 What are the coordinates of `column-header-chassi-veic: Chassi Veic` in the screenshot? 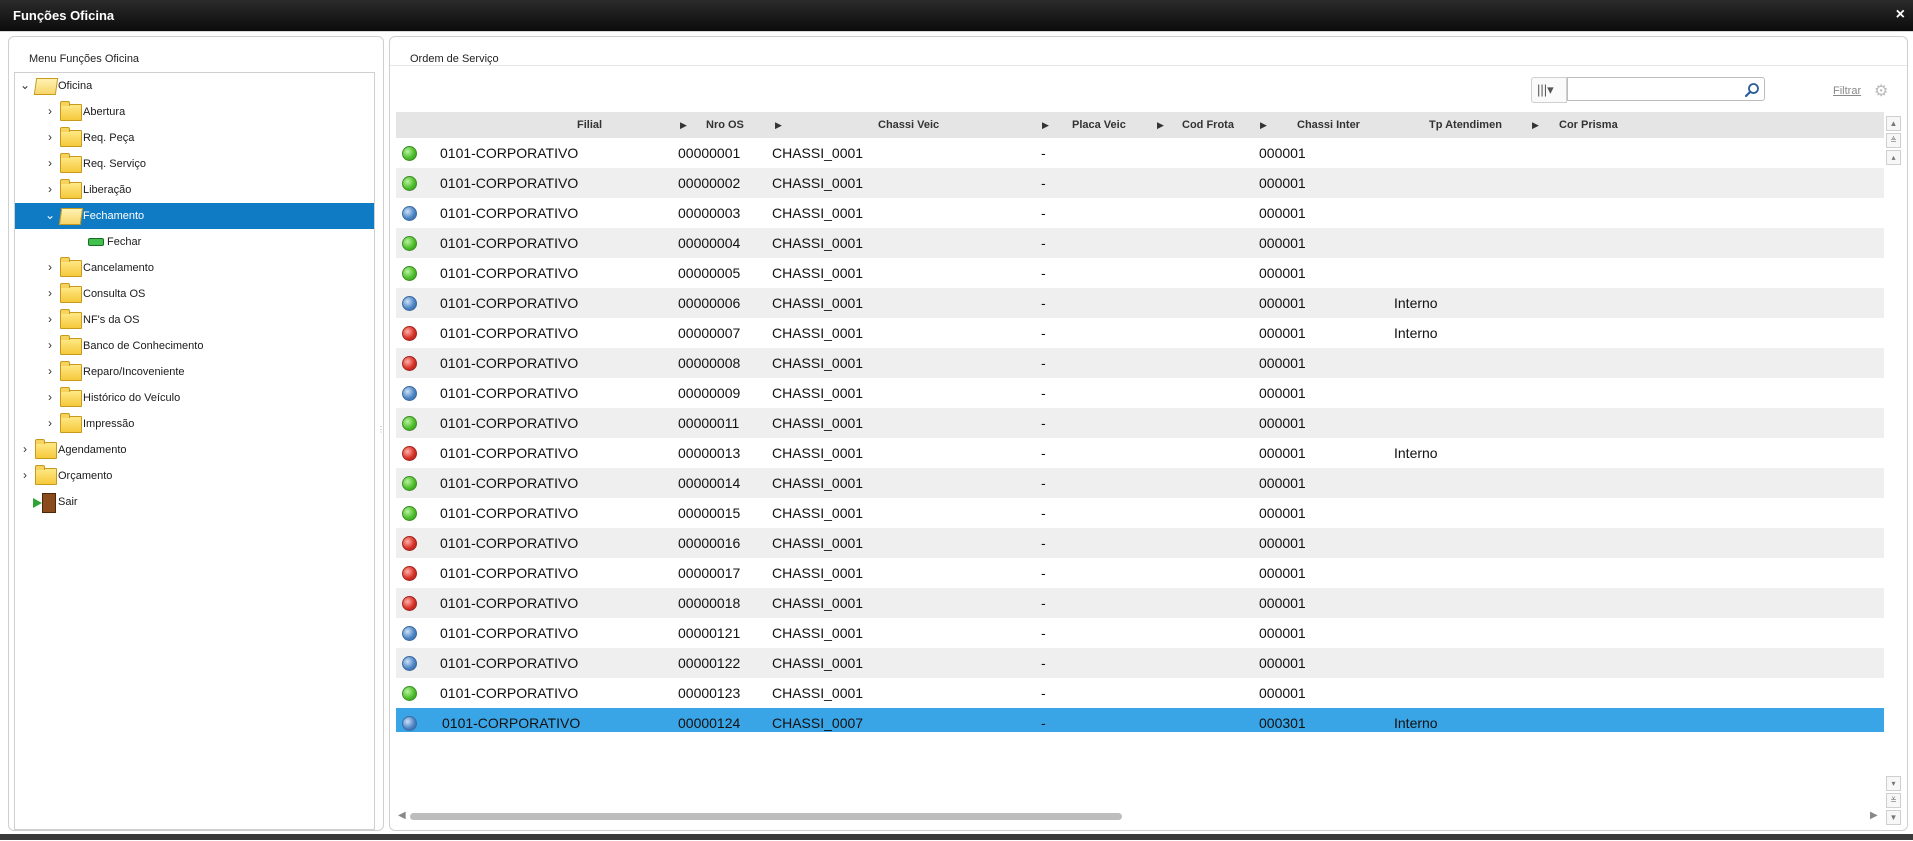 It's located at (908, 125).